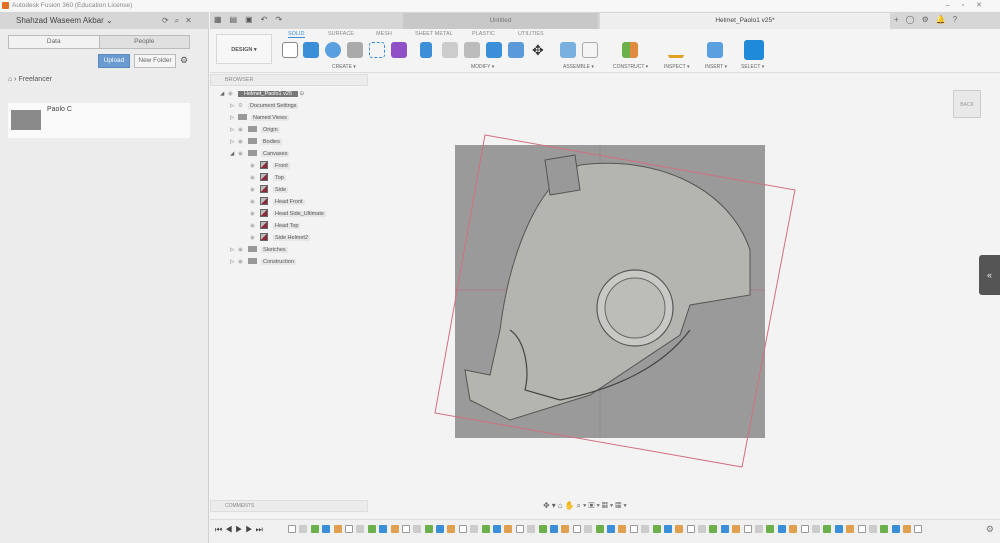  Describe the element at coordinates (292, 238) in the screenshot. I see `tree-label: Side Helmet2` at that location.